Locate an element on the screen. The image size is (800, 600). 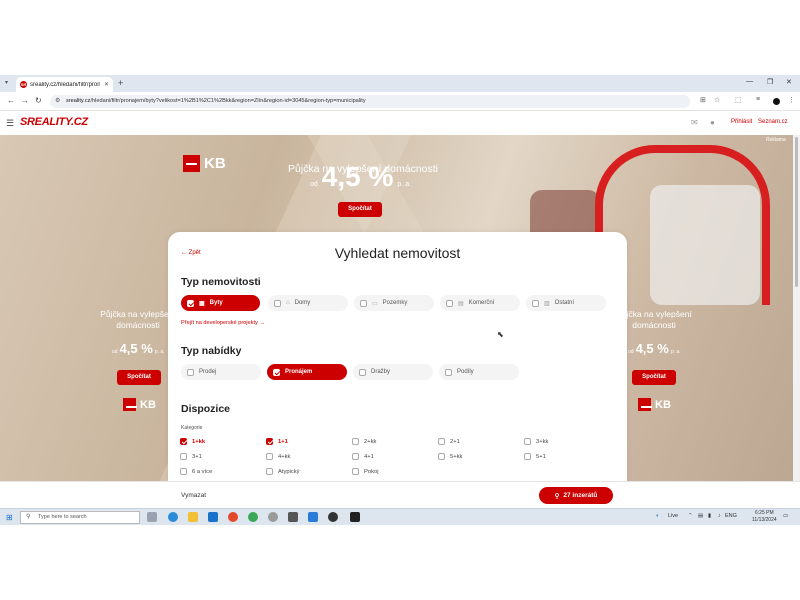
search-icon: ⚲ is located at coordinates (557, 496).